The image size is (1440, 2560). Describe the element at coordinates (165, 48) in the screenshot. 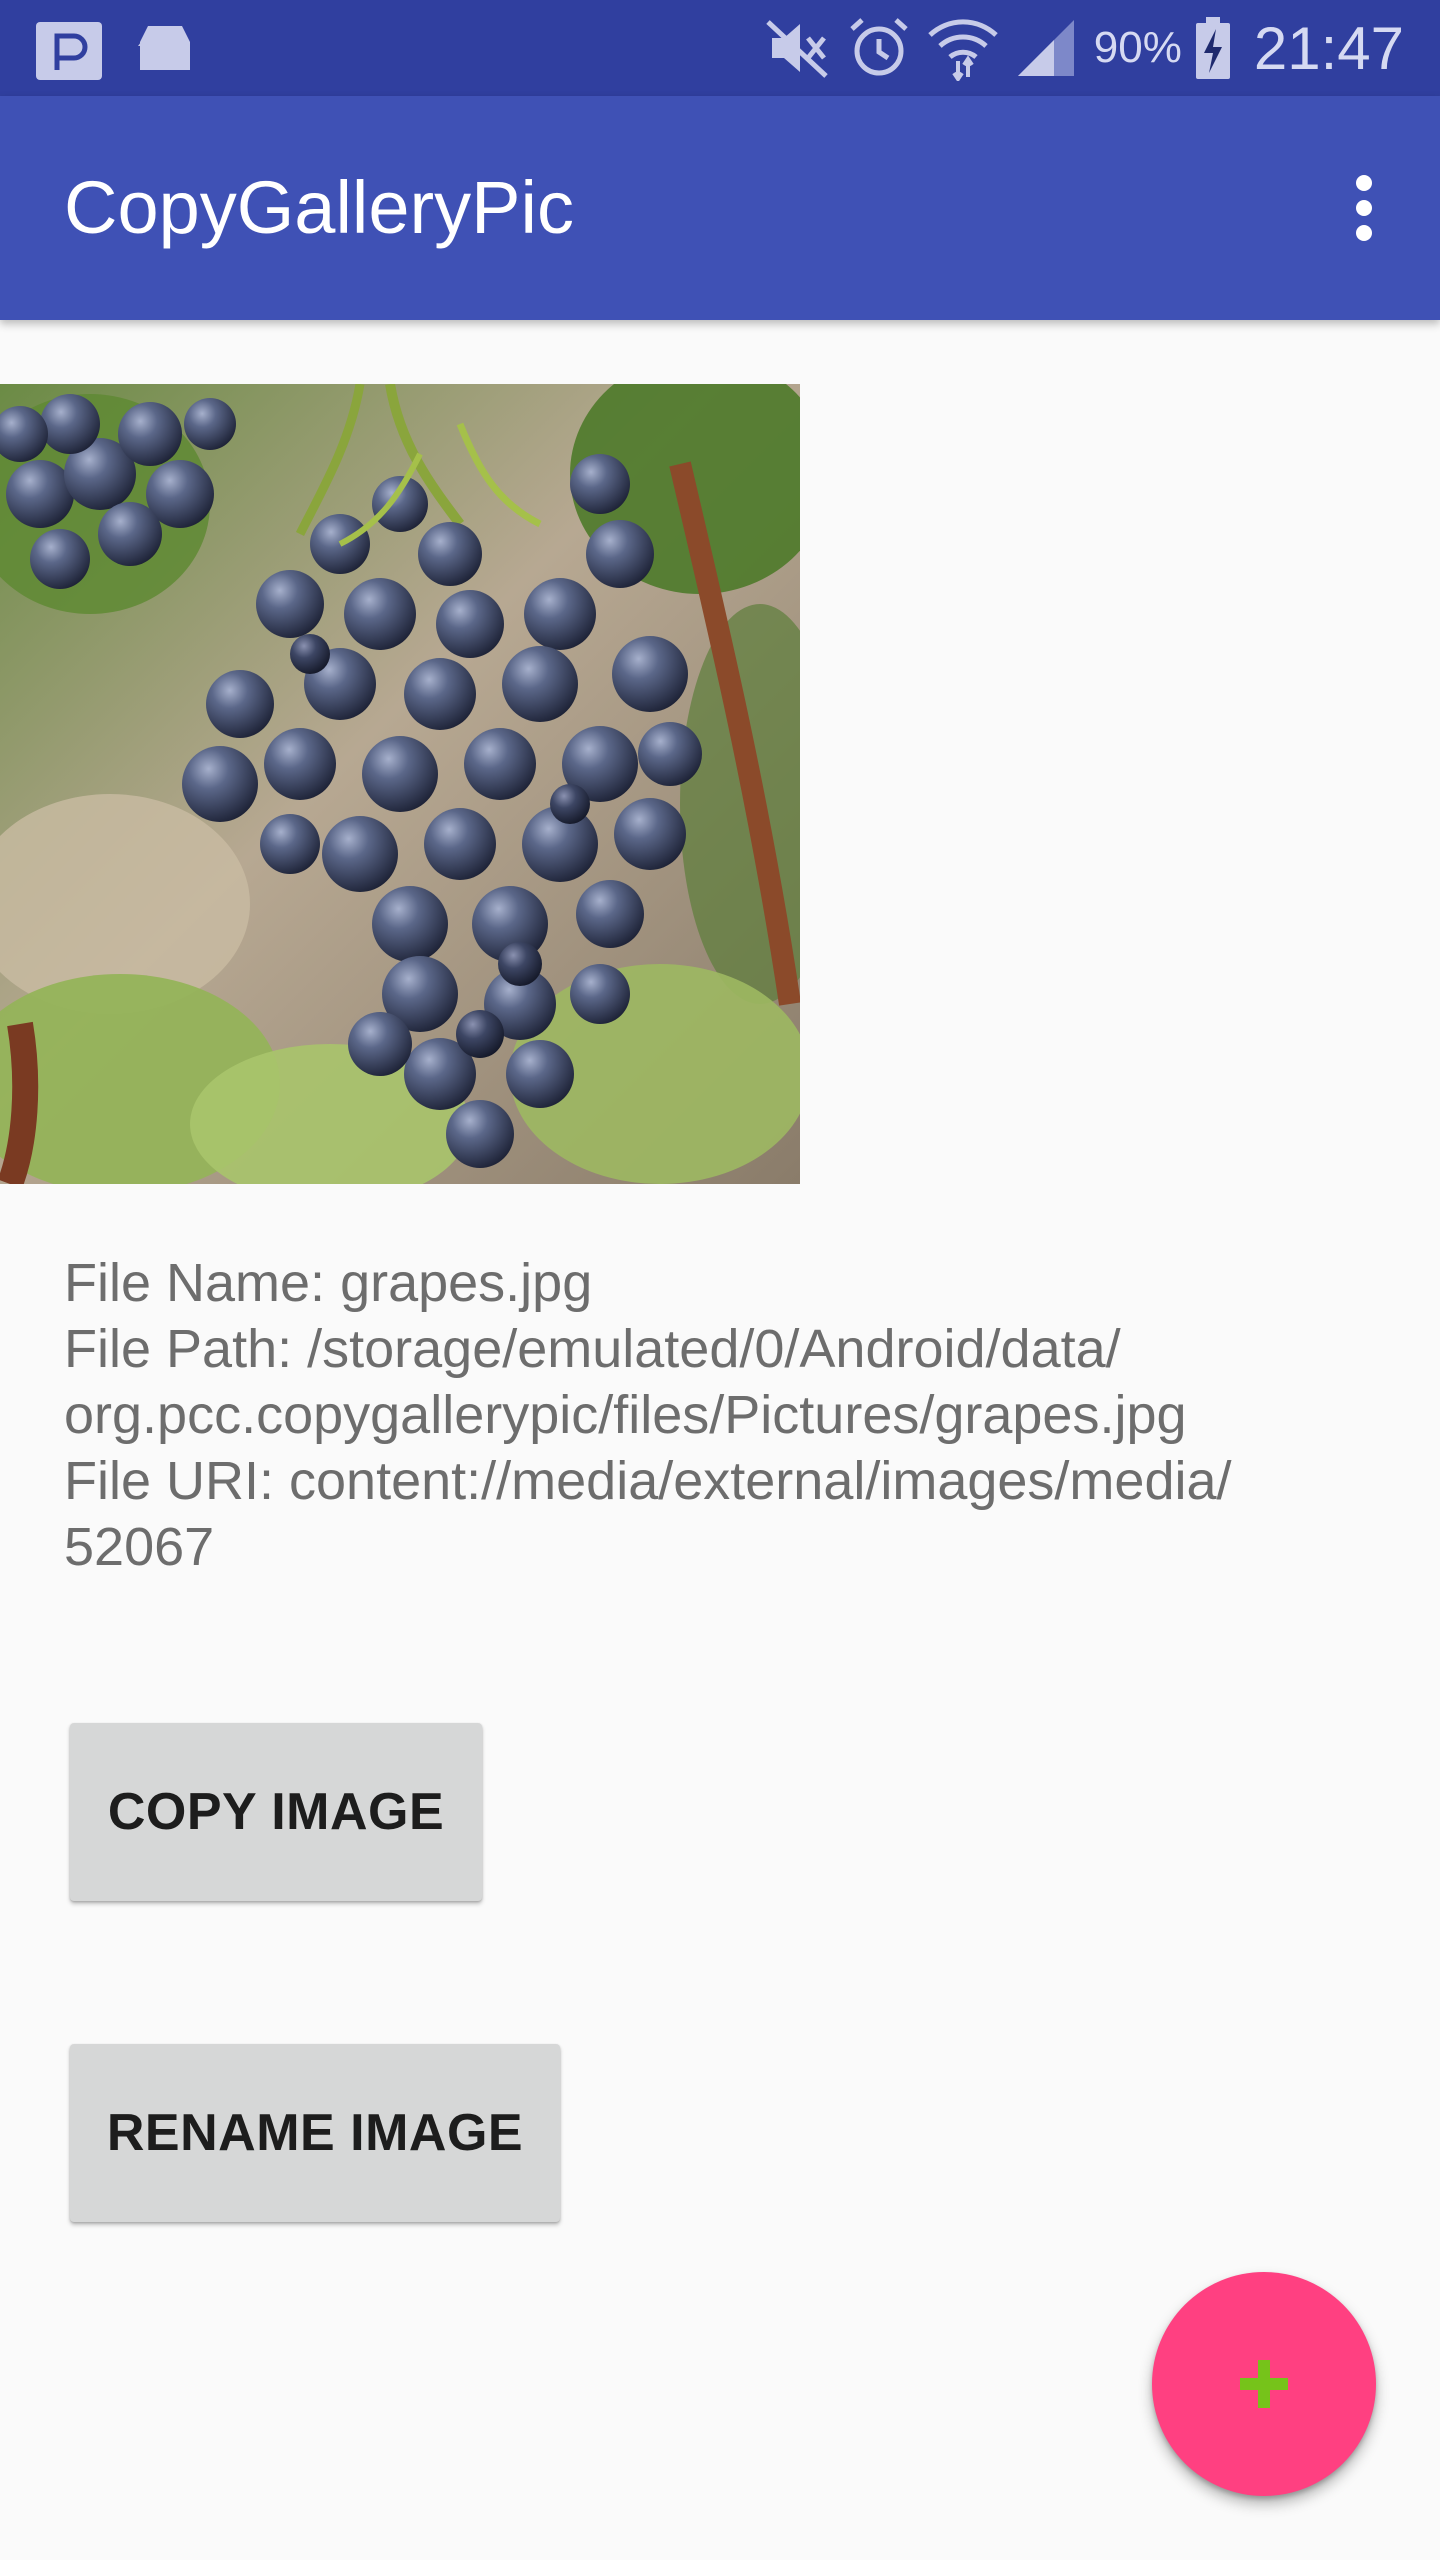

I see `home-app-icon` at that location.